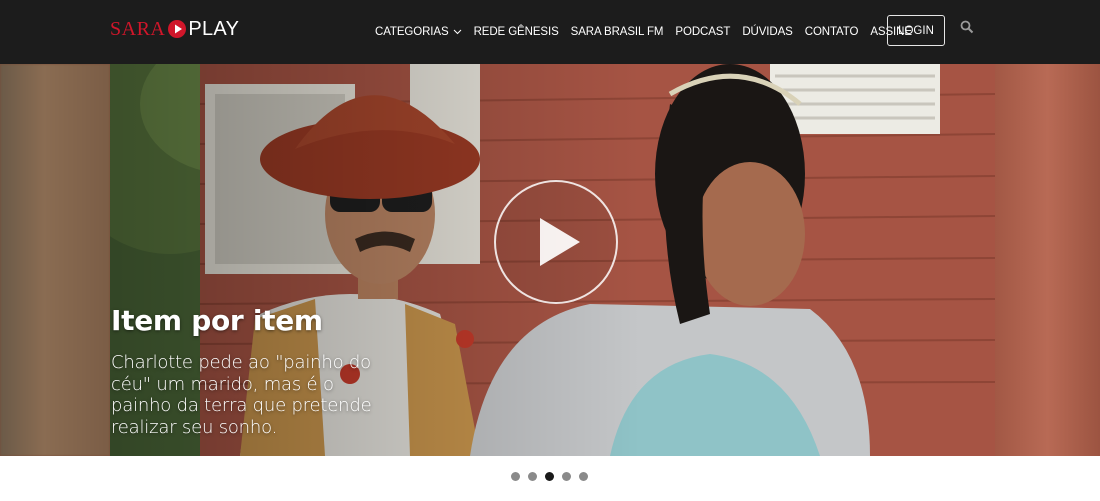  What do you see at coordinates (457, 32) in the screenshot?
I see `chevron-down-icon` at bounding box center [457, 32].